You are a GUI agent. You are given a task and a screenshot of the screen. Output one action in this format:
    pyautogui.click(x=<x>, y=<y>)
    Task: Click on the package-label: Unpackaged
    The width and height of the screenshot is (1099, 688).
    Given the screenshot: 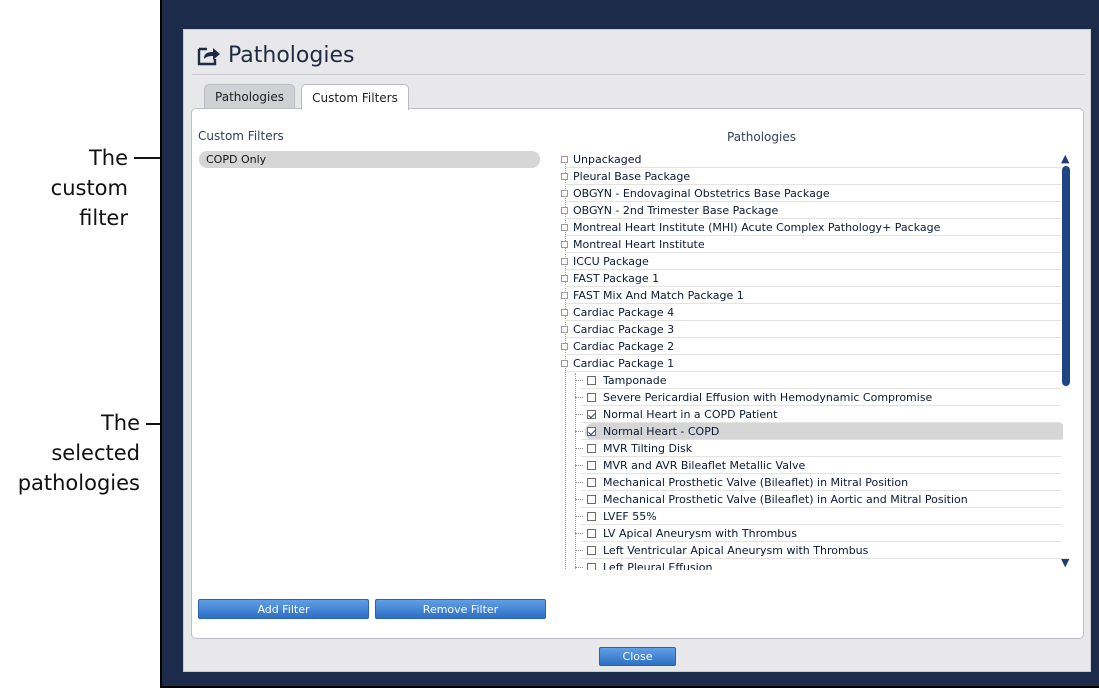 What is the action you would take?
    pyautogui.click(x=607, y=159)
    